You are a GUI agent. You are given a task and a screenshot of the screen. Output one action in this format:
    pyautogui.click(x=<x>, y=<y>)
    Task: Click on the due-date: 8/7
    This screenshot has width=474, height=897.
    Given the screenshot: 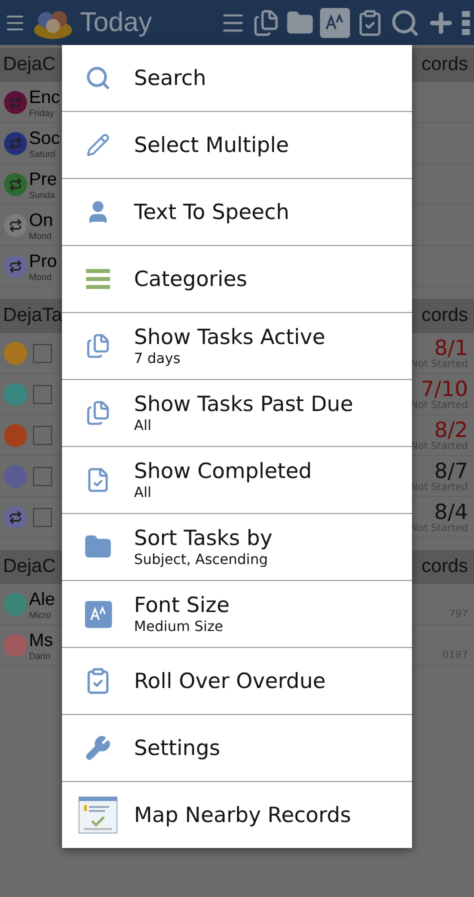 What is the action you would take?
    pyautogui.click(x=451, y=471)
    